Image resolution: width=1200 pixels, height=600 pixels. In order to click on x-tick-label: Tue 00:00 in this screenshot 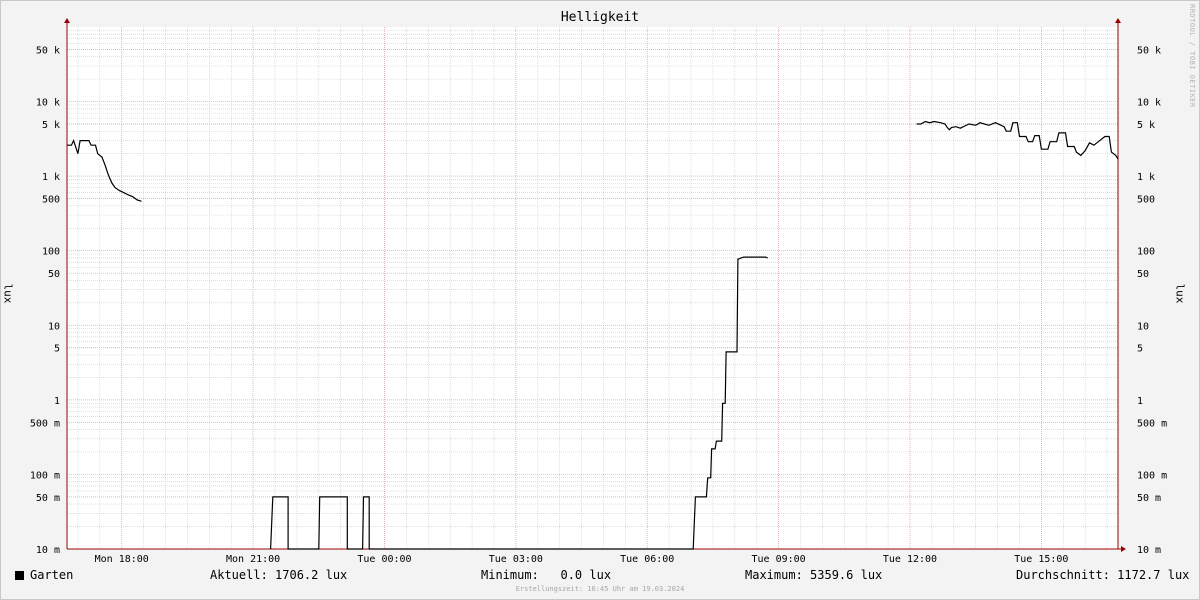, I will do `click(384, 559)`.